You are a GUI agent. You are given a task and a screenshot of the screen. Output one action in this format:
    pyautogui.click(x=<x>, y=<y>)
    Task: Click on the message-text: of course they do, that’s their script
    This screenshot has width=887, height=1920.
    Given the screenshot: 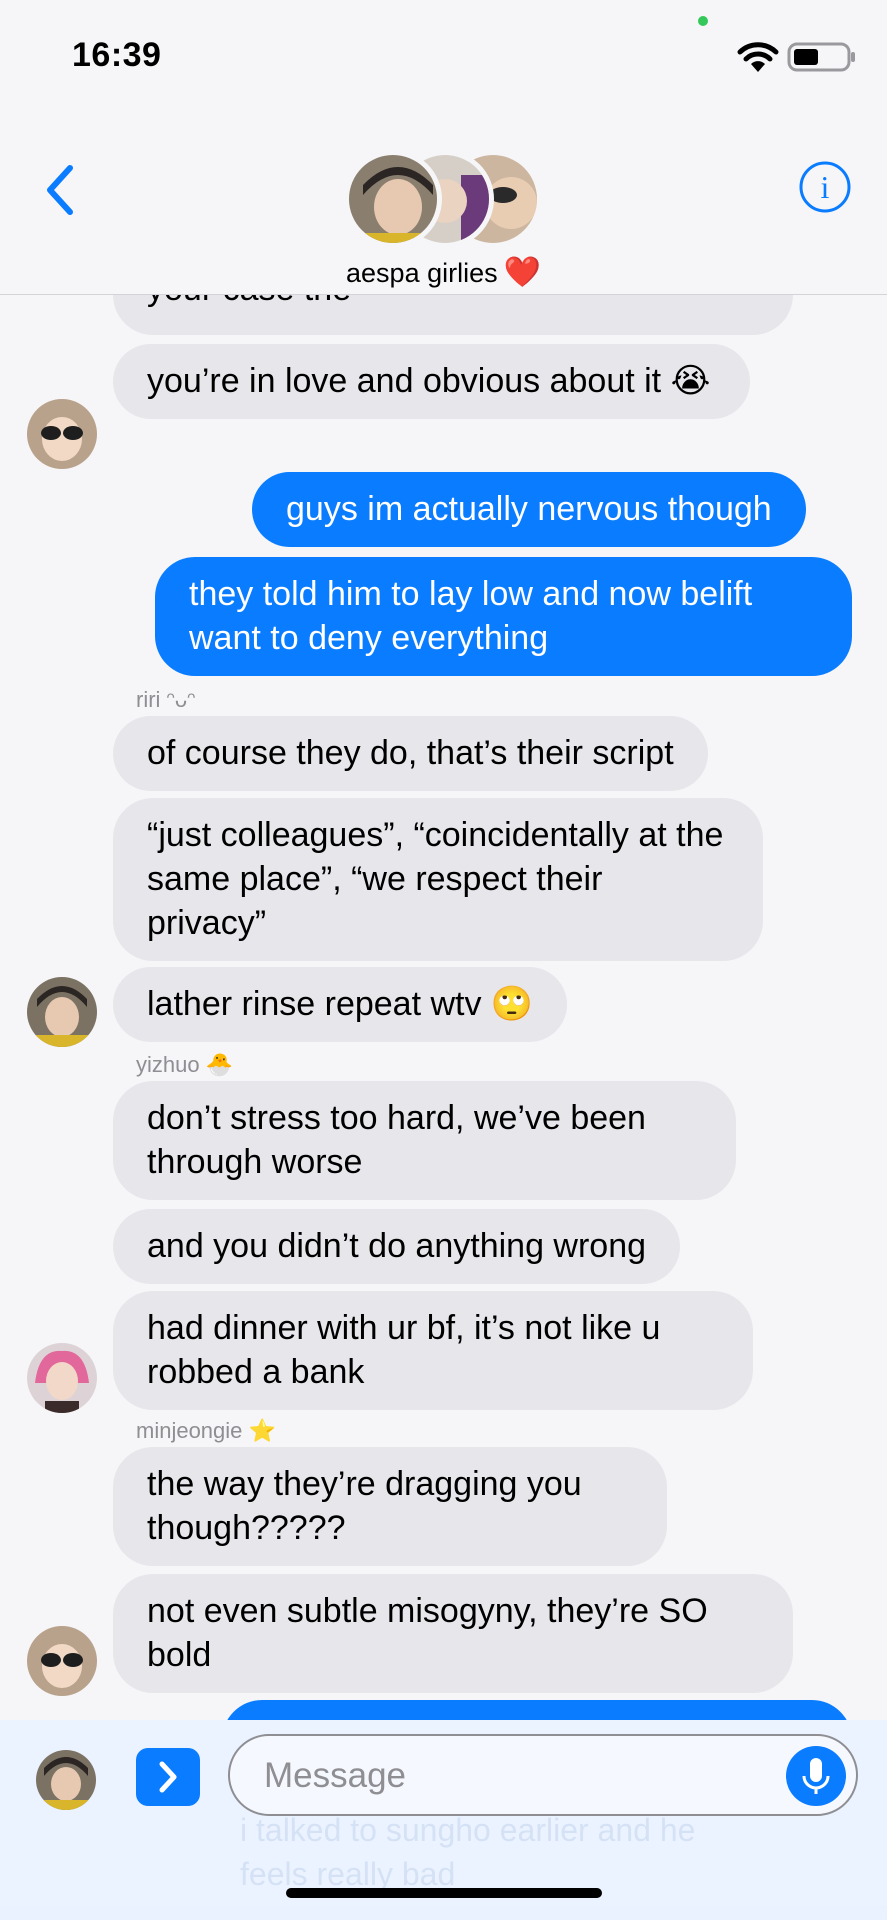 What is the action you would take?
    pyautogui.click(x=410, y=753)
    